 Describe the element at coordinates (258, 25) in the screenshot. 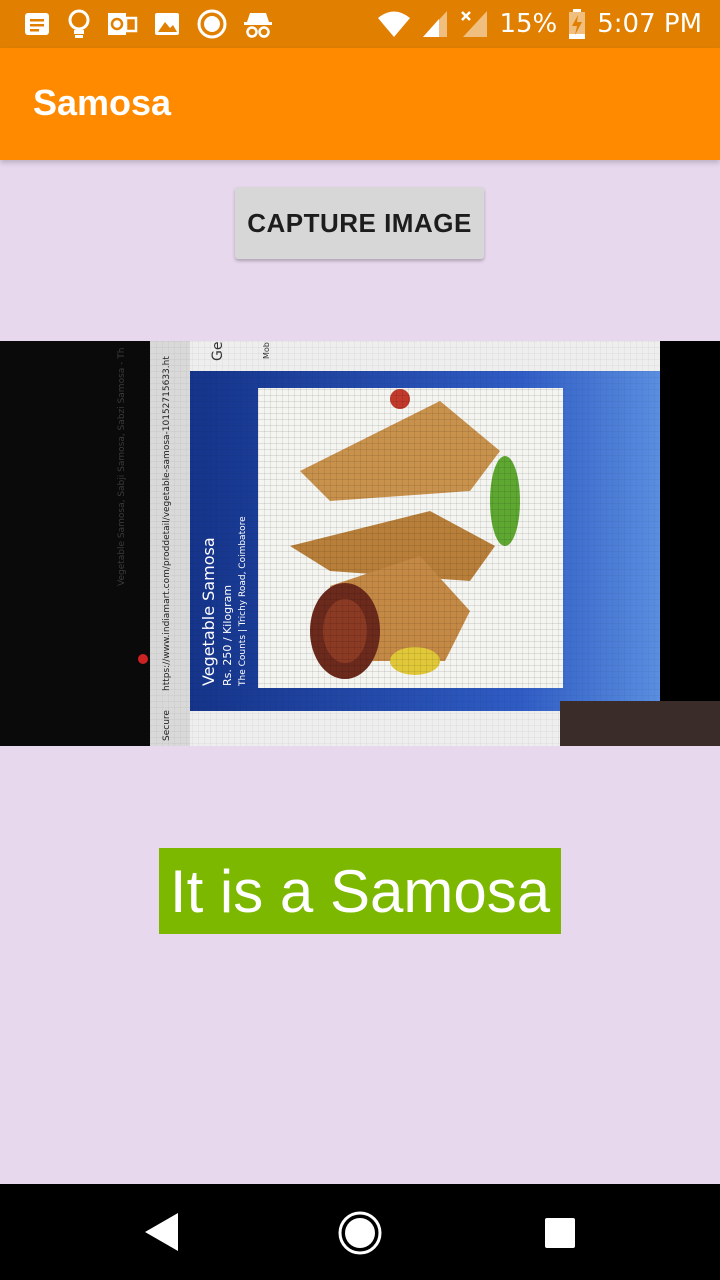

I see `incognito-icon` at that location.